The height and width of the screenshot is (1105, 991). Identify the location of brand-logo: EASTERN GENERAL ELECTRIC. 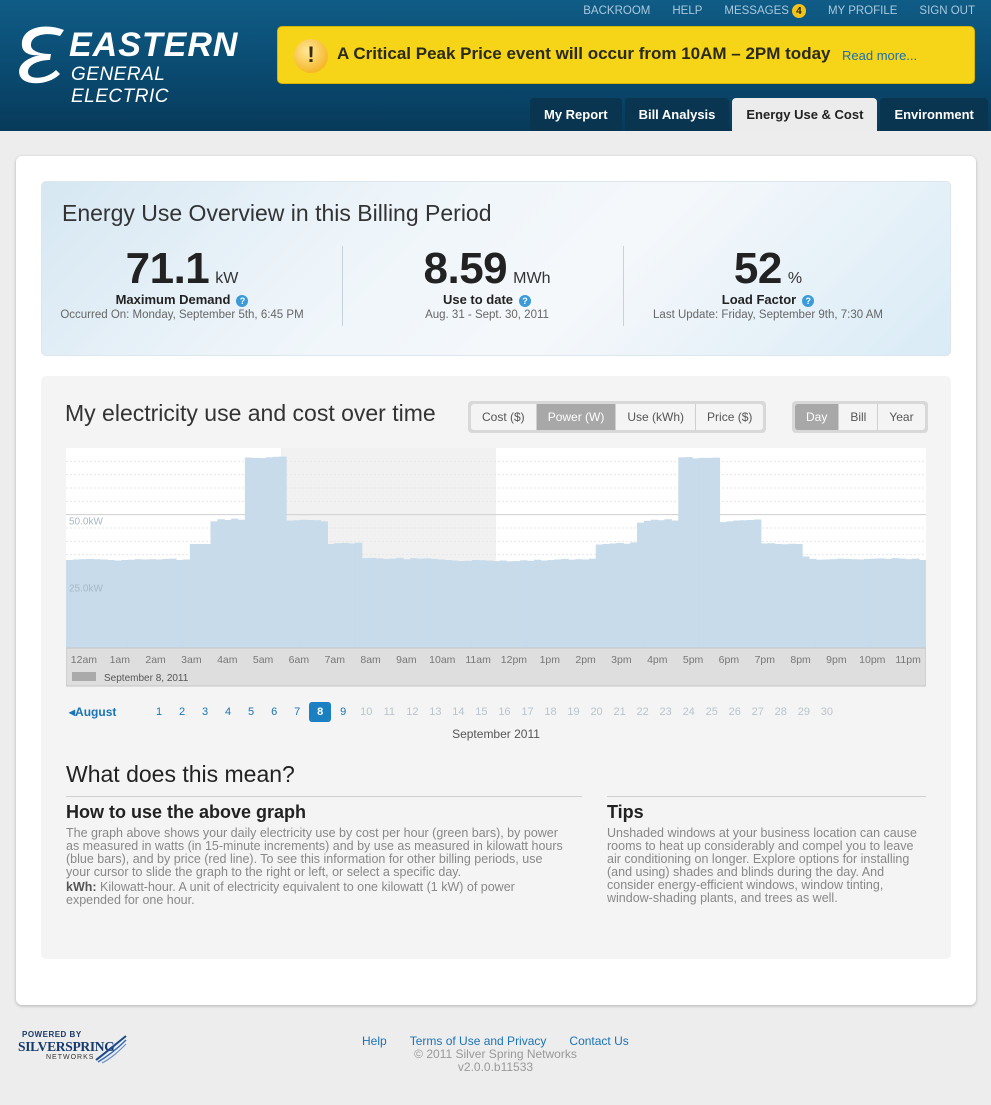
(139, 65).